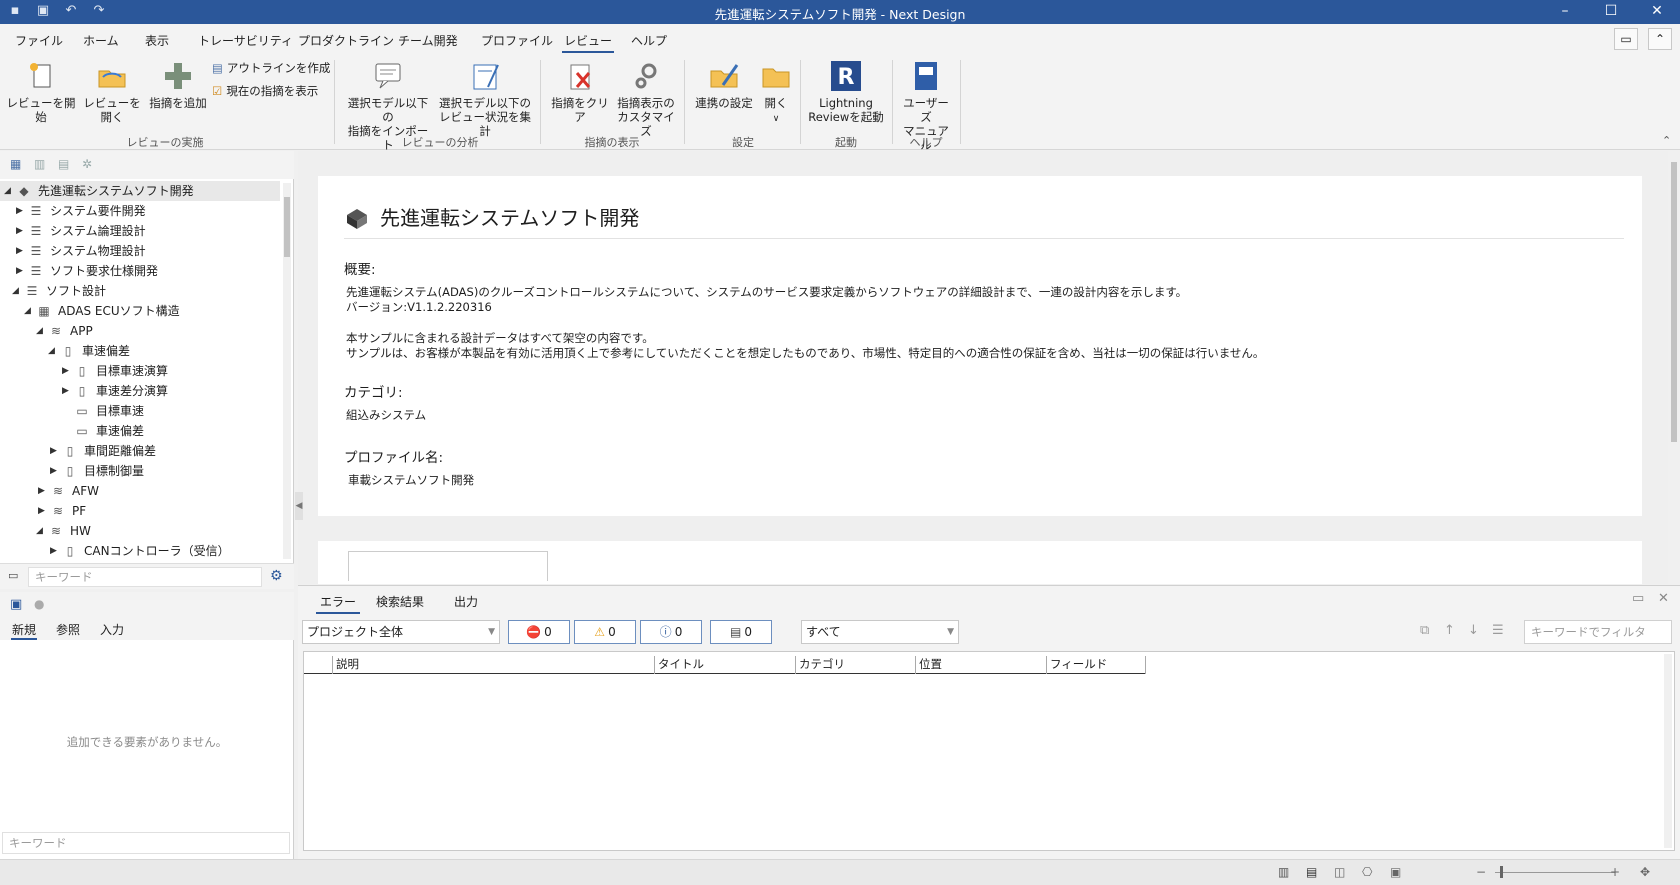 Image resolution: width=1680 pixels, height=885 pixels. I want to click on tree-node: ▶ ▯ 車間距離偏差, so click(103, 451).